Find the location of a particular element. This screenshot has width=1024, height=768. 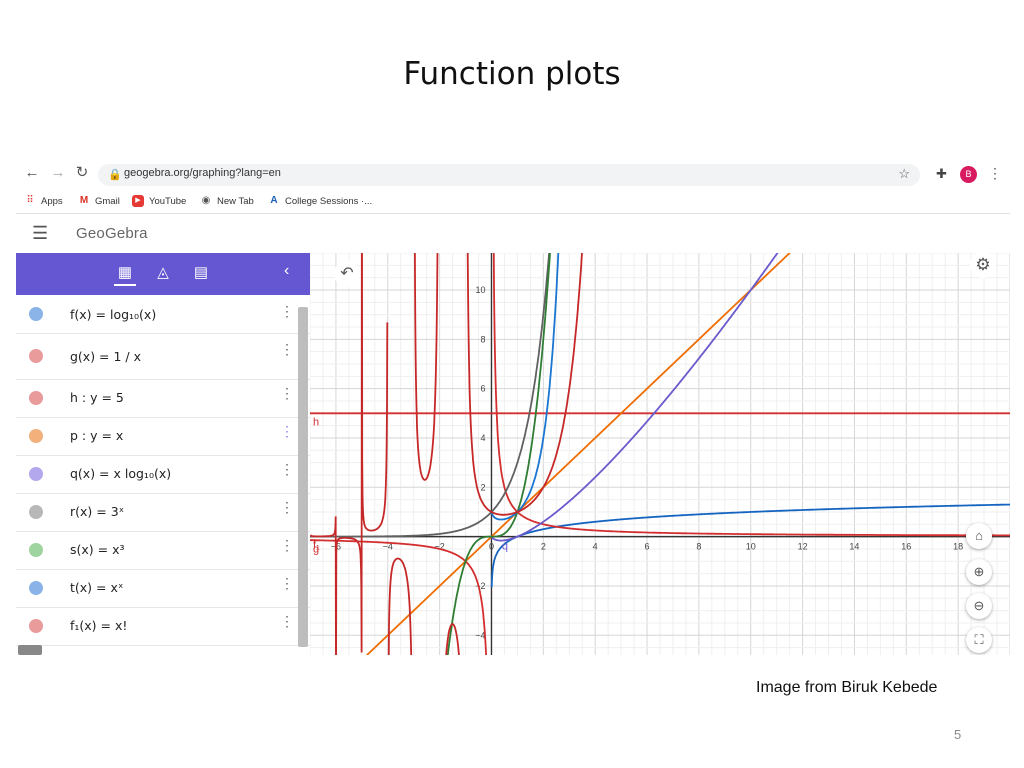

address-bar: 🔒 geogebra.org/graphing?lang=en ☆ is located at coordinates (509, 175).